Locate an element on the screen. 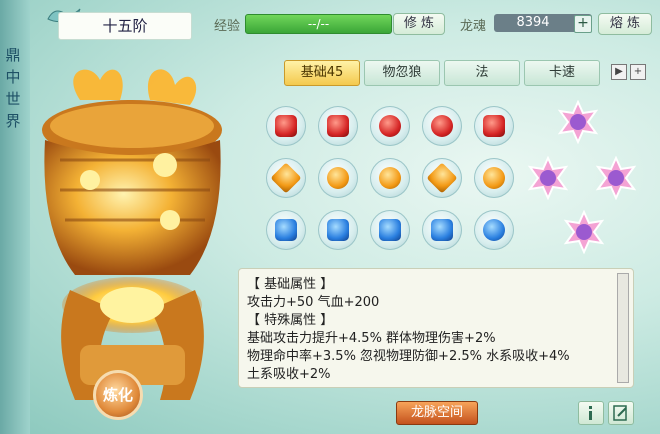  add-soul-plus-icon: + is located at coordinates (583, 24).